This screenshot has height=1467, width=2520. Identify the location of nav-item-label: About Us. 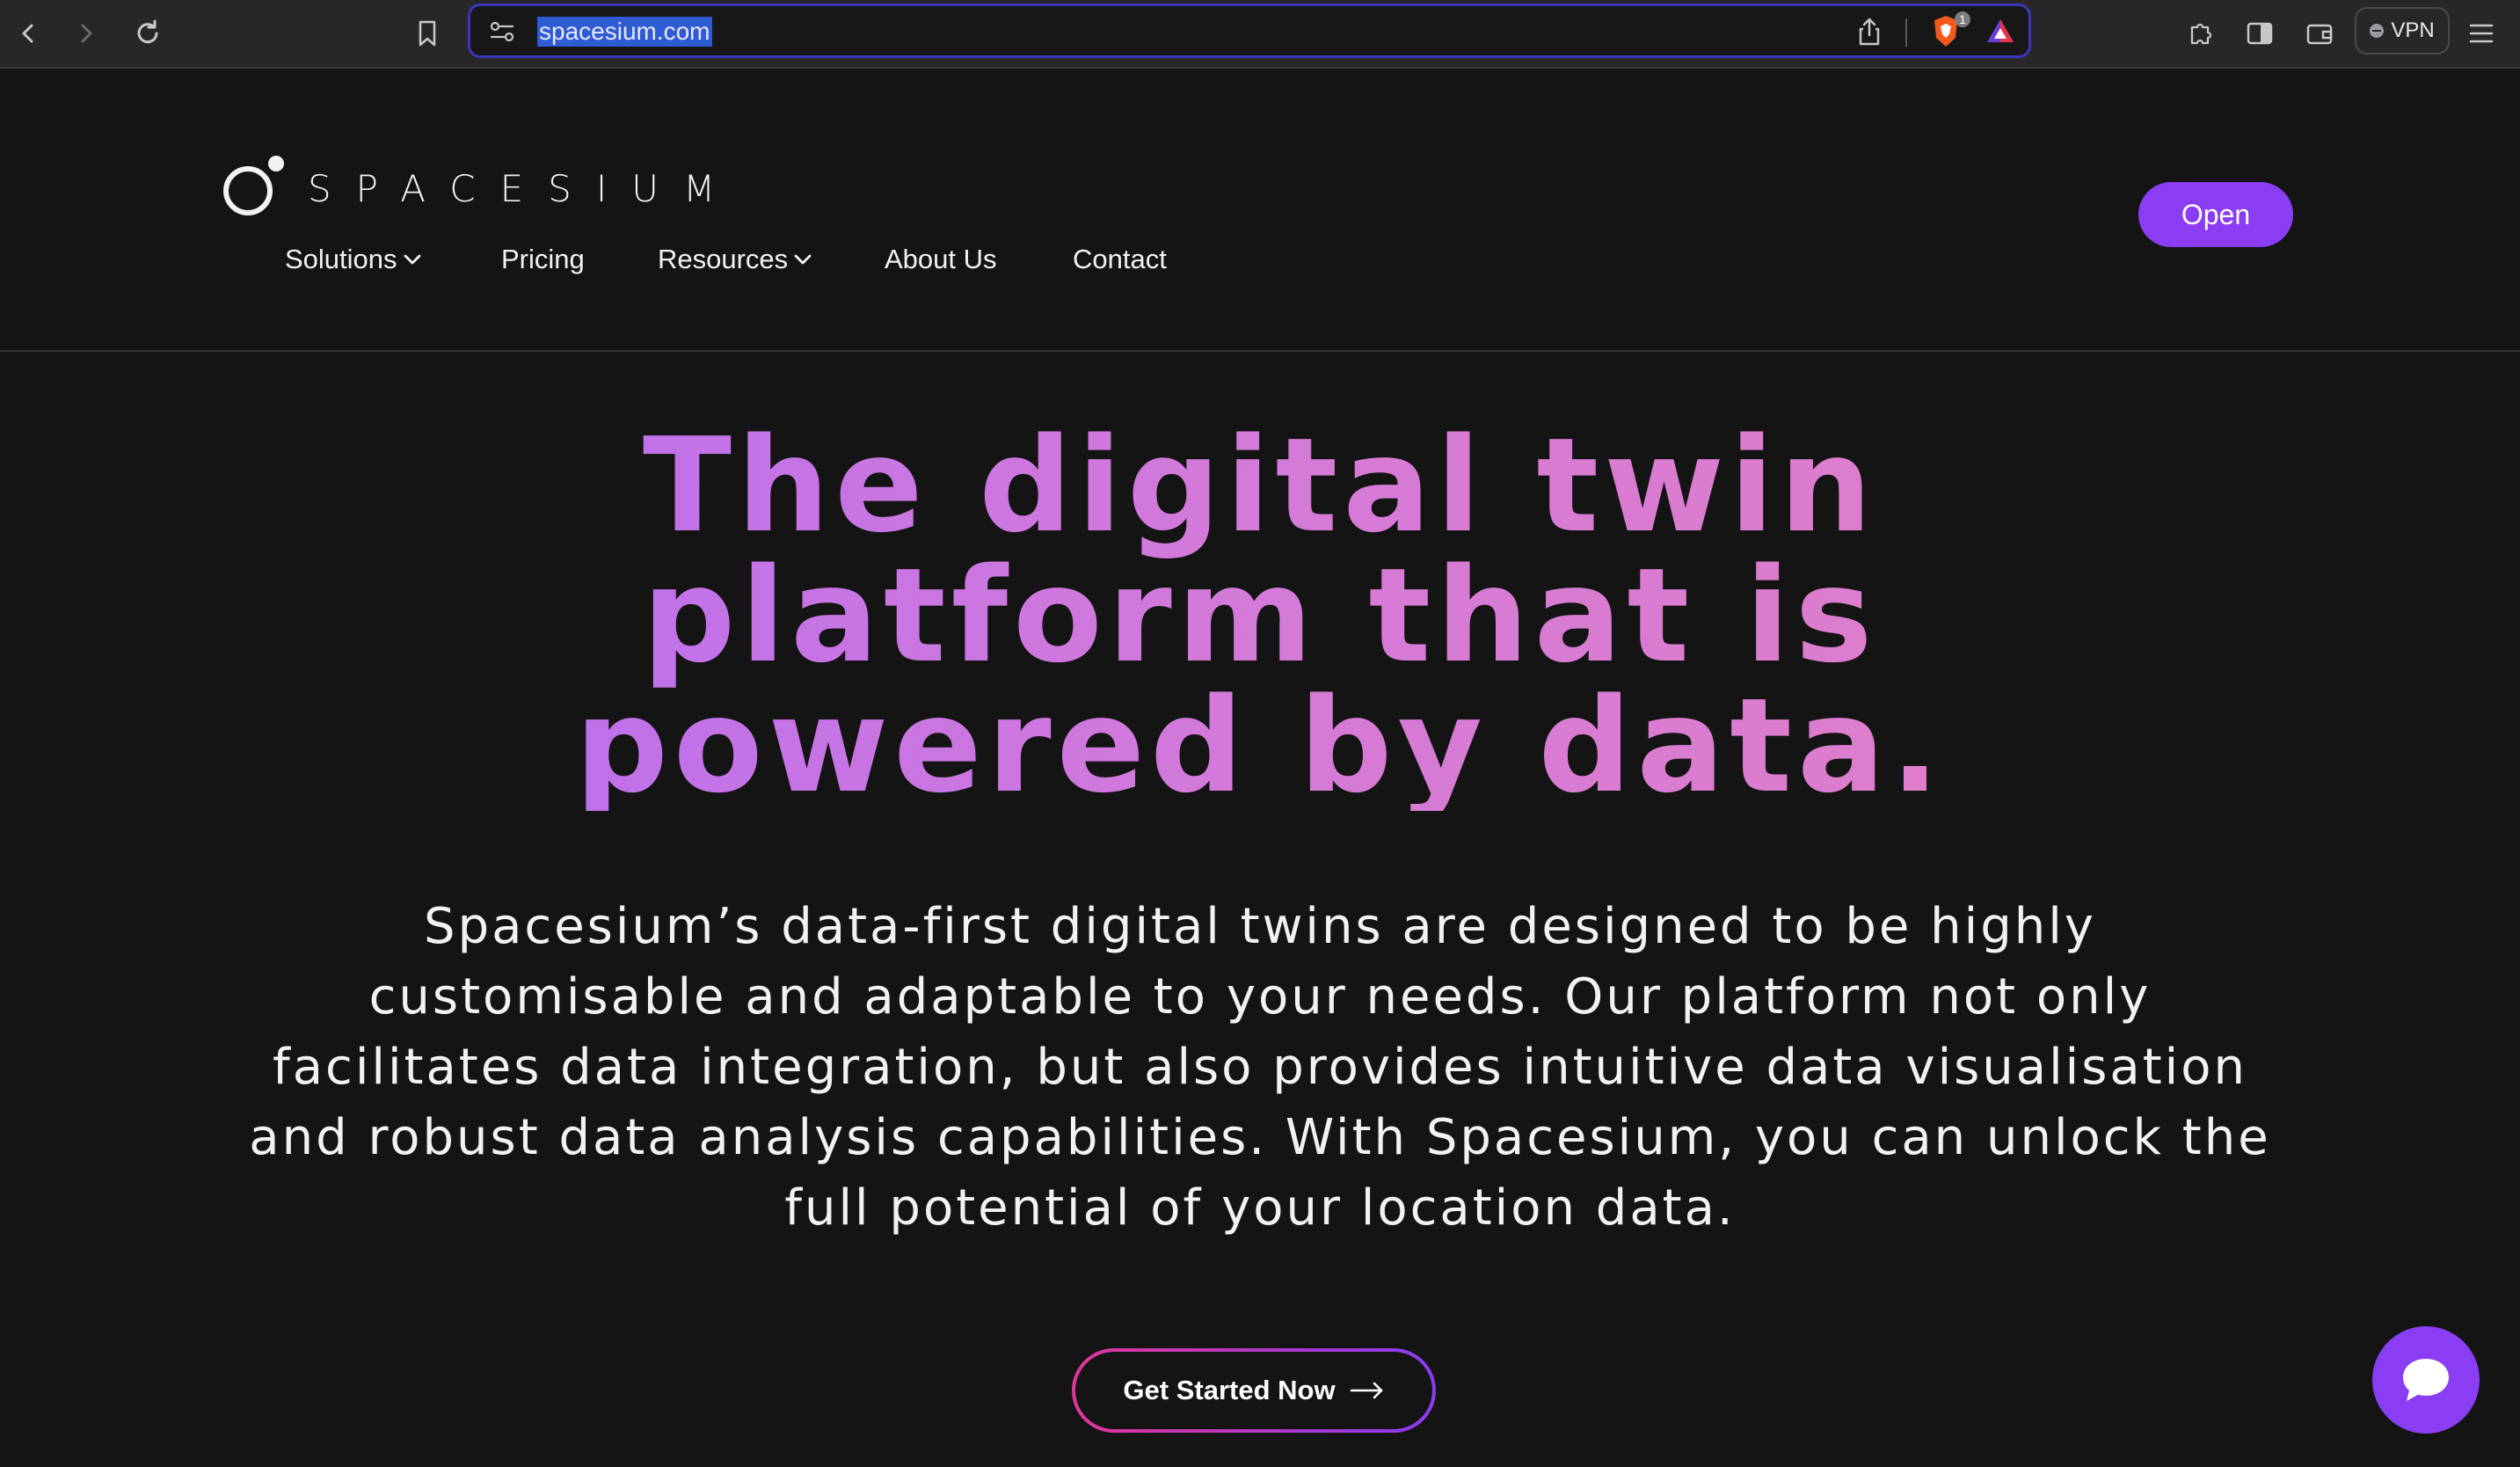
(941, 259).